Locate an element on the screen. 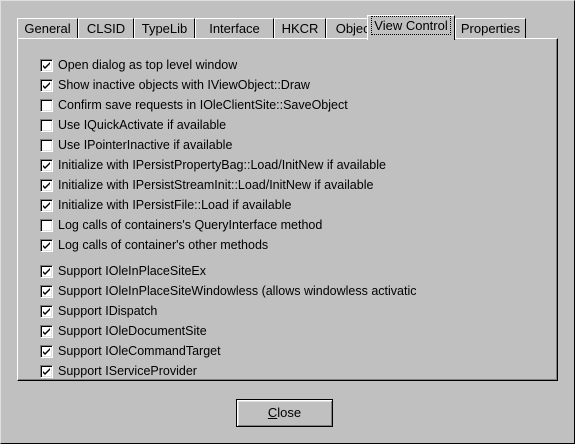 This screenshot has height=444, width=575. option-checkbox-row: Support IOleInPlaceSiteEx is located at coordinates (123, 271).